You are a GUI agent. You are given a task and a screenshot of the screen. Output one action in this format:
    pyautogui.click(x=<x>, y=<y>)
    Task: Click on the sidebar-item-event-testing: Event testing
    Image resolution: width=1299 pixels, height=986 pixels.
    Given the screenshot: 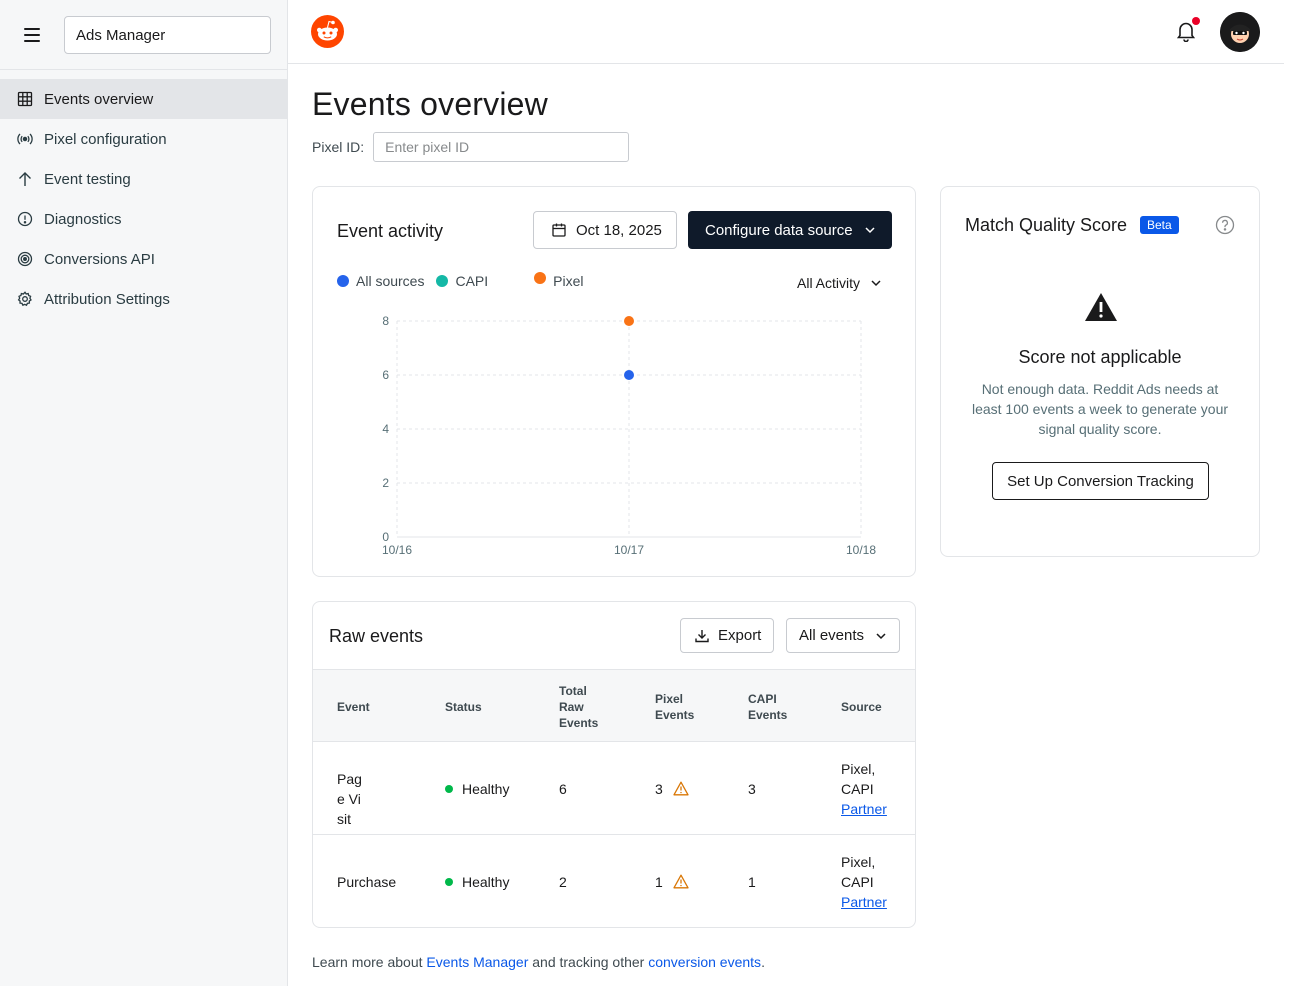 What is the action you would take?
    pyautogui.click(x=143, y=179)
    